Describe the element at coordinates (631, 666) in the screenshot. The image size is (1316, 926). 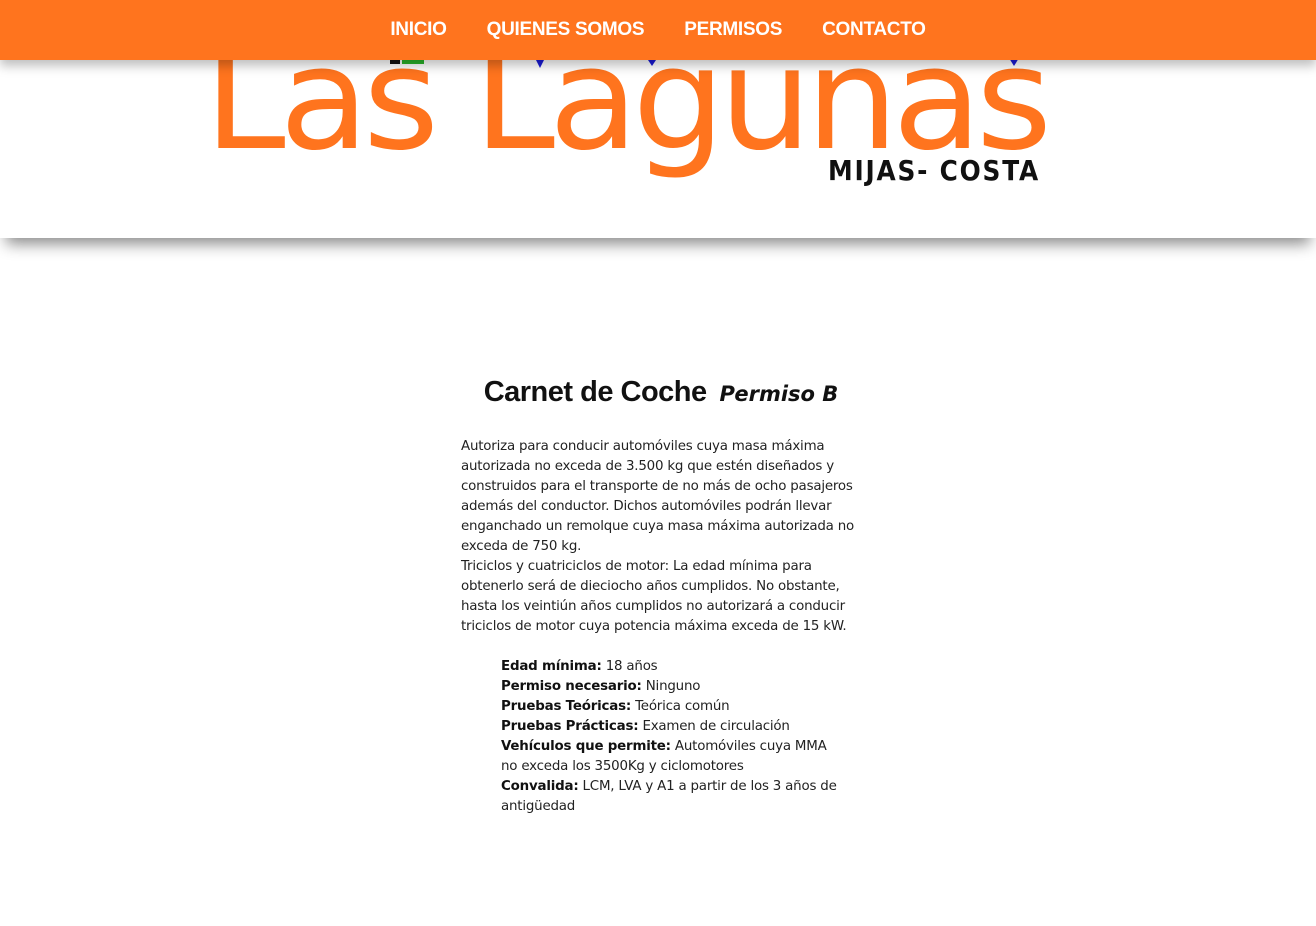
I see `detail-value: 18 años` at that location.